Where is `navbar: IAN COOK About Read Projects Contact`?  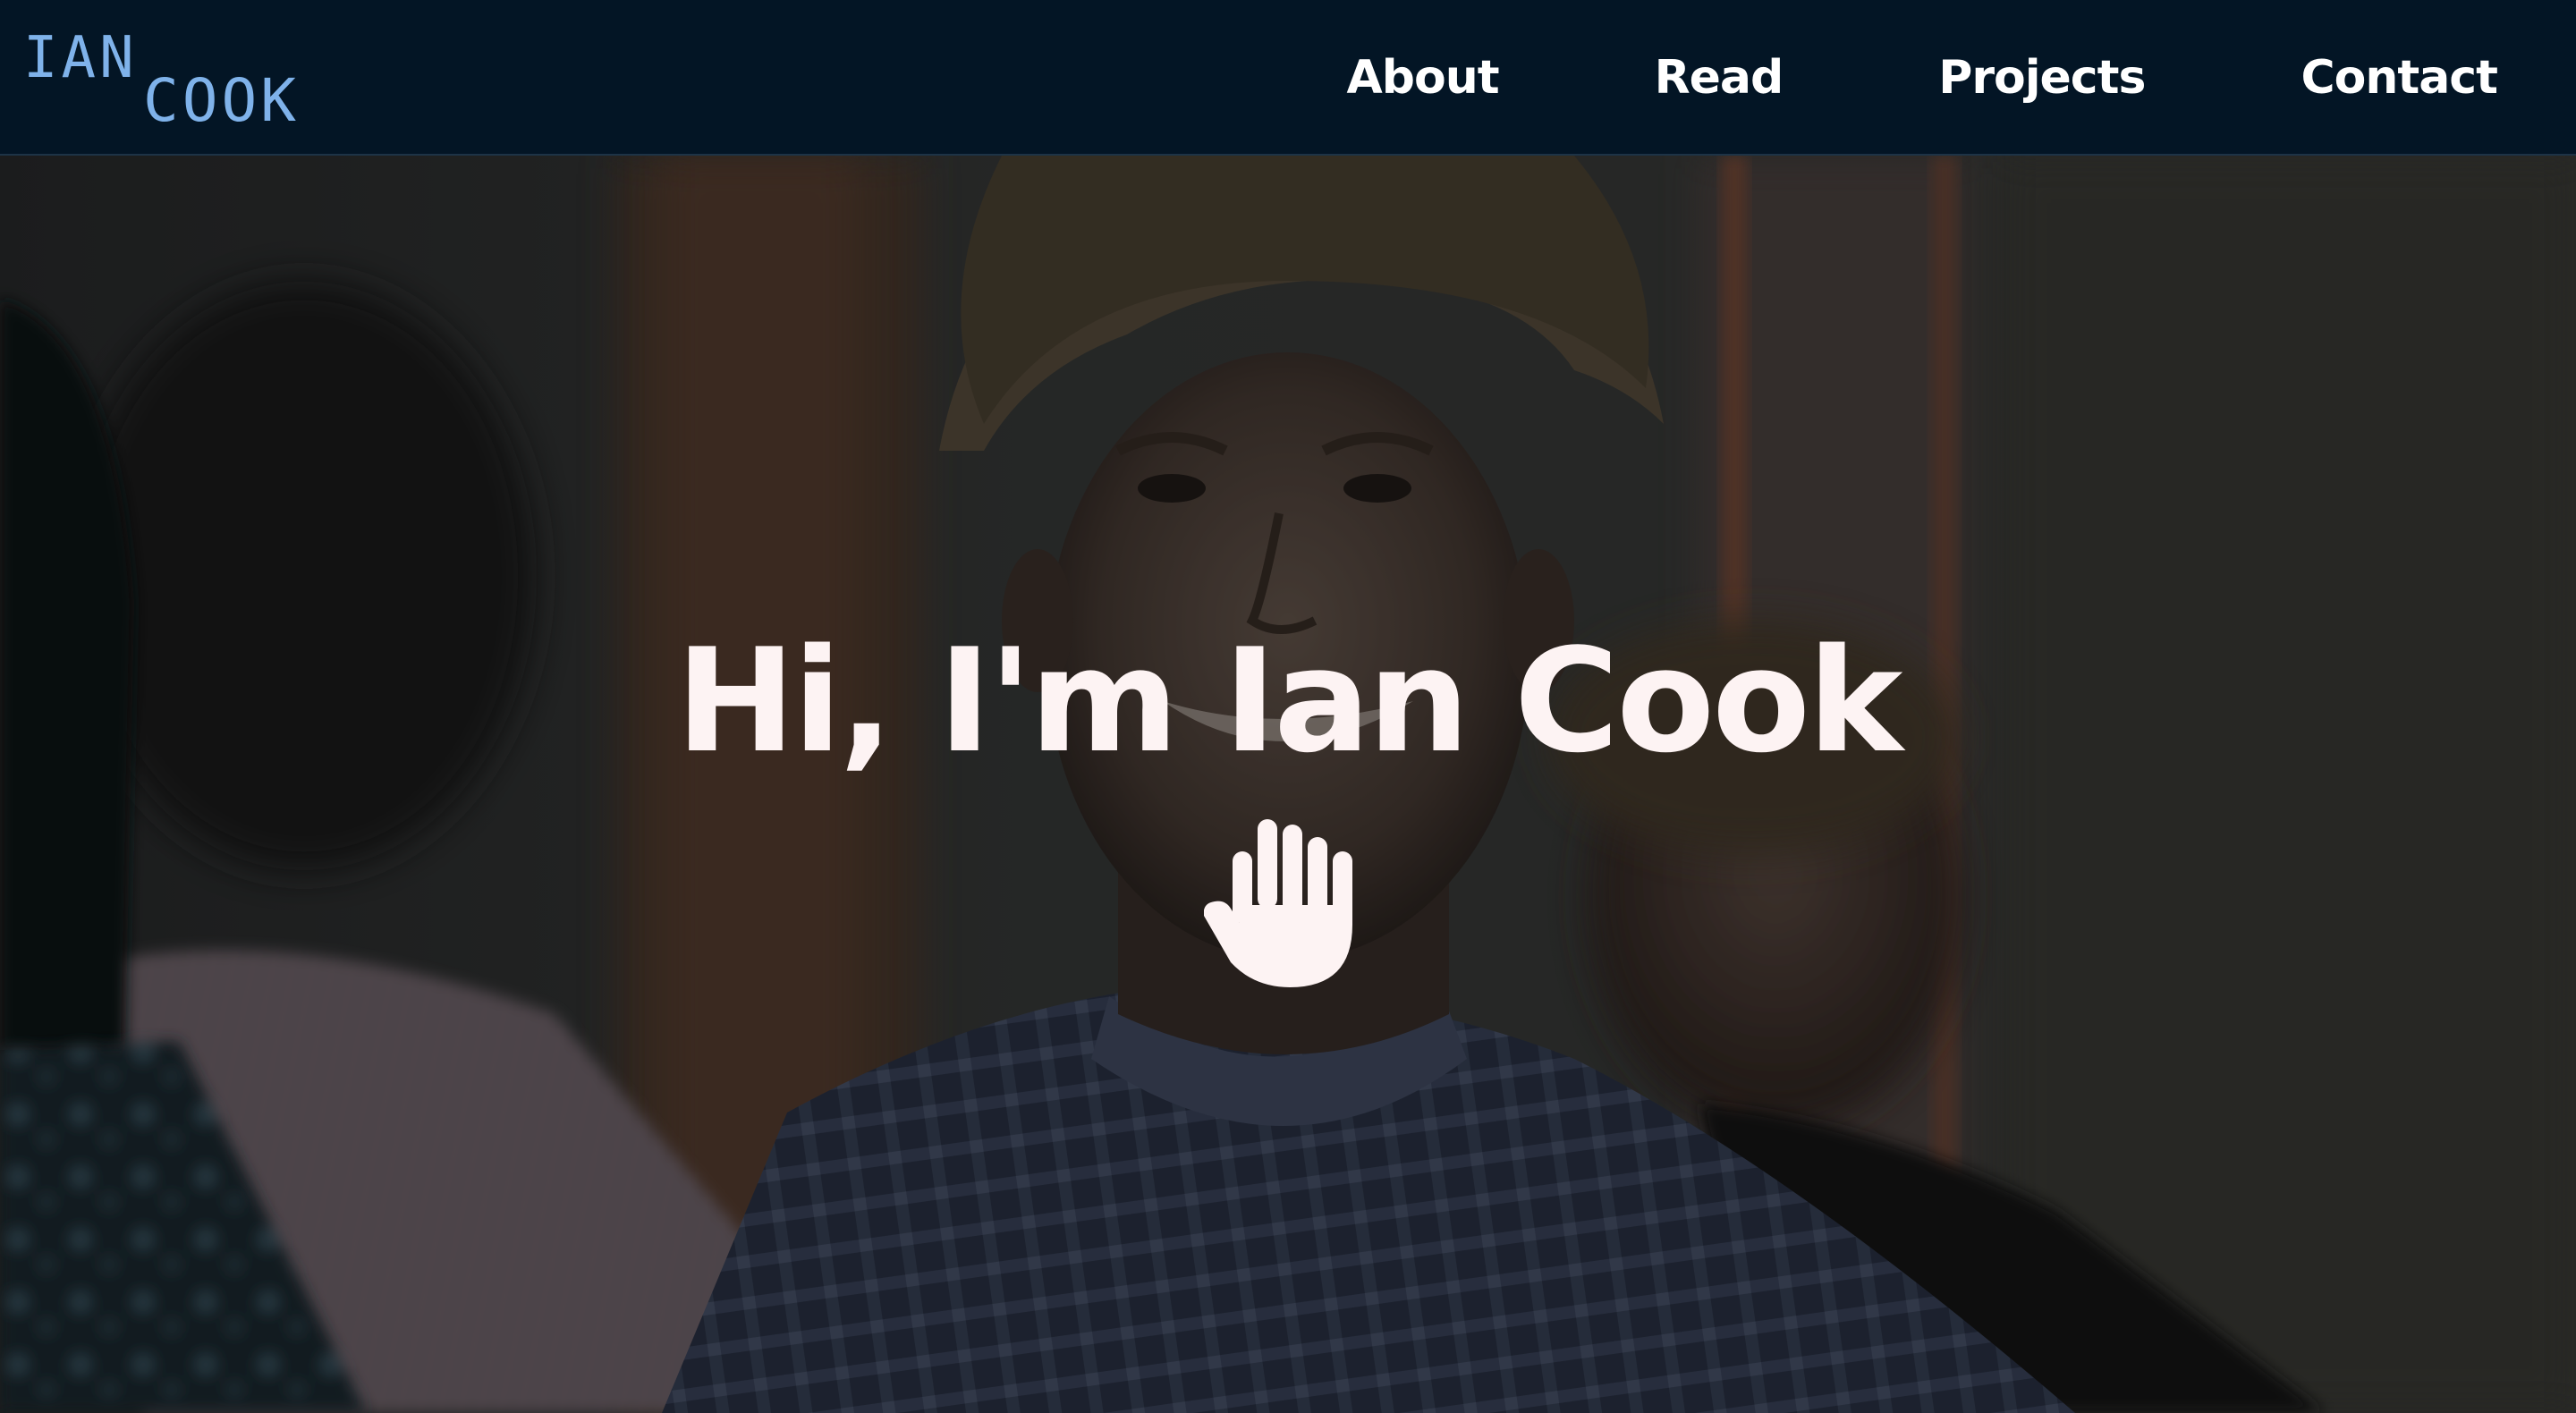
navbar: IAN COOK About Read Projects Contact is located at coordinates (1288, 78).